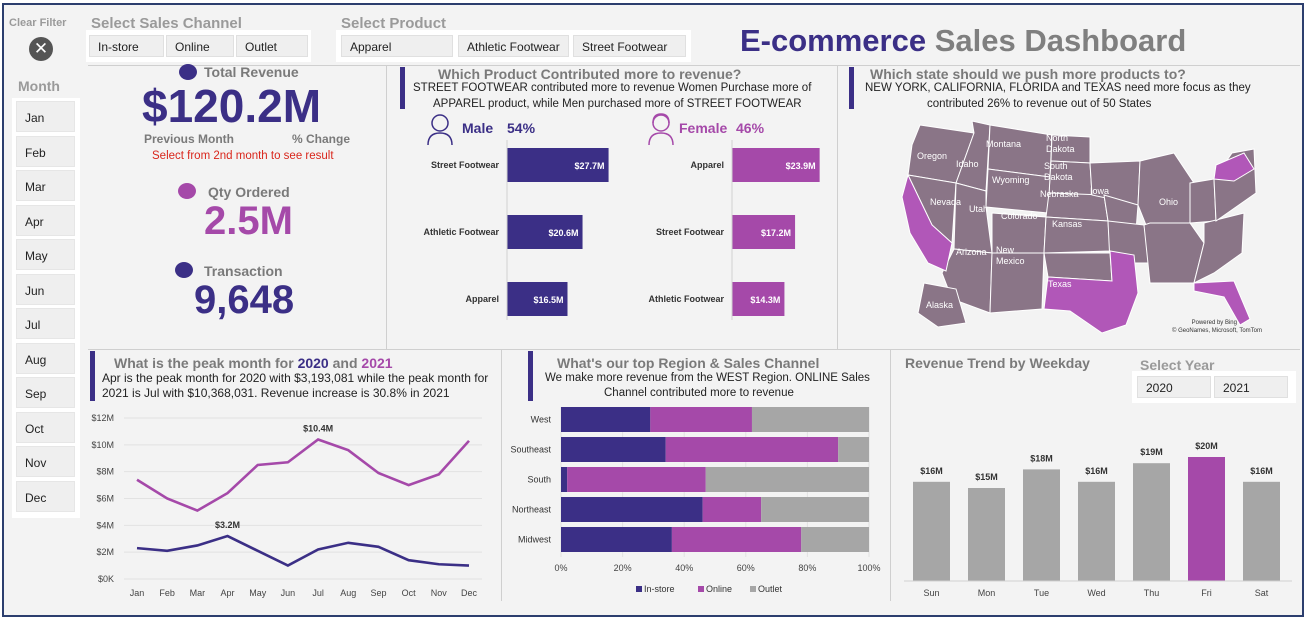 The width and height of the screenshot is (1309, 621). What do you see at coordinates (478, 128) in the screenshot?
I see `male-label: Male` at bounding box center [478, 128].